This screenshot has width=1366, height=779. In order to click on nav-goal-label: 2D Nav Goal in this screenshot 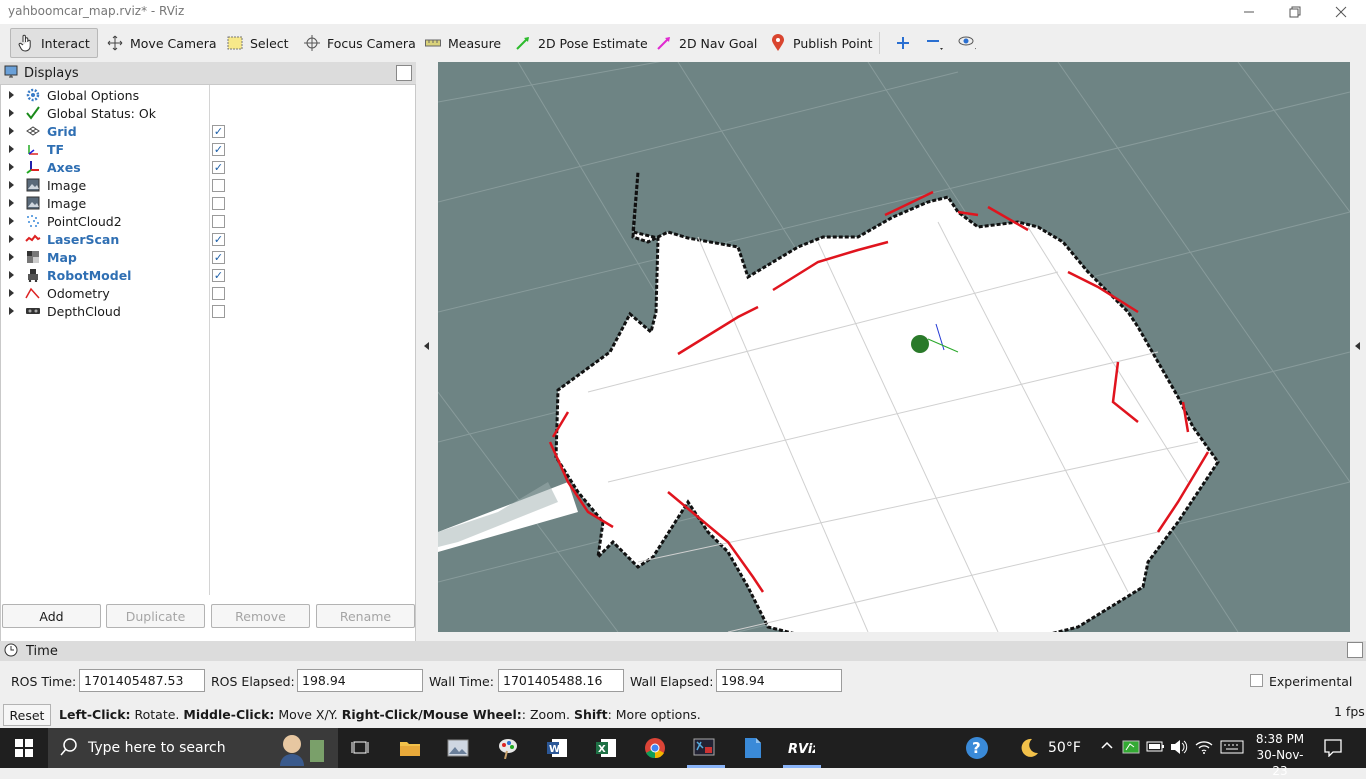, I will do `click(718, 43)`.